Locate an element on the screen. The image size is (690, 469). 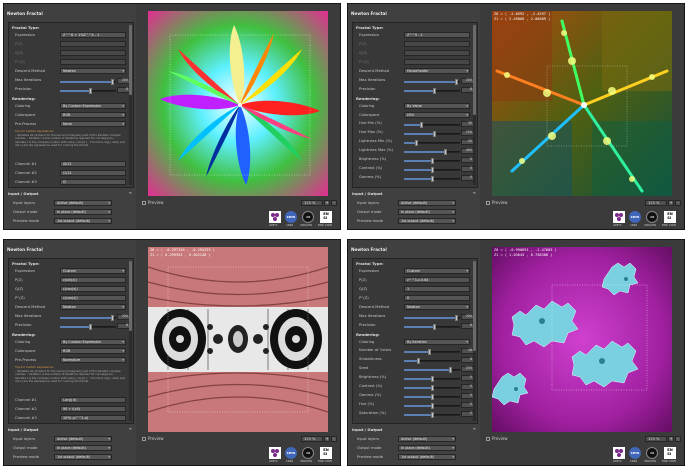
descent-label: Descent Method is located at coordinates (374, 71).